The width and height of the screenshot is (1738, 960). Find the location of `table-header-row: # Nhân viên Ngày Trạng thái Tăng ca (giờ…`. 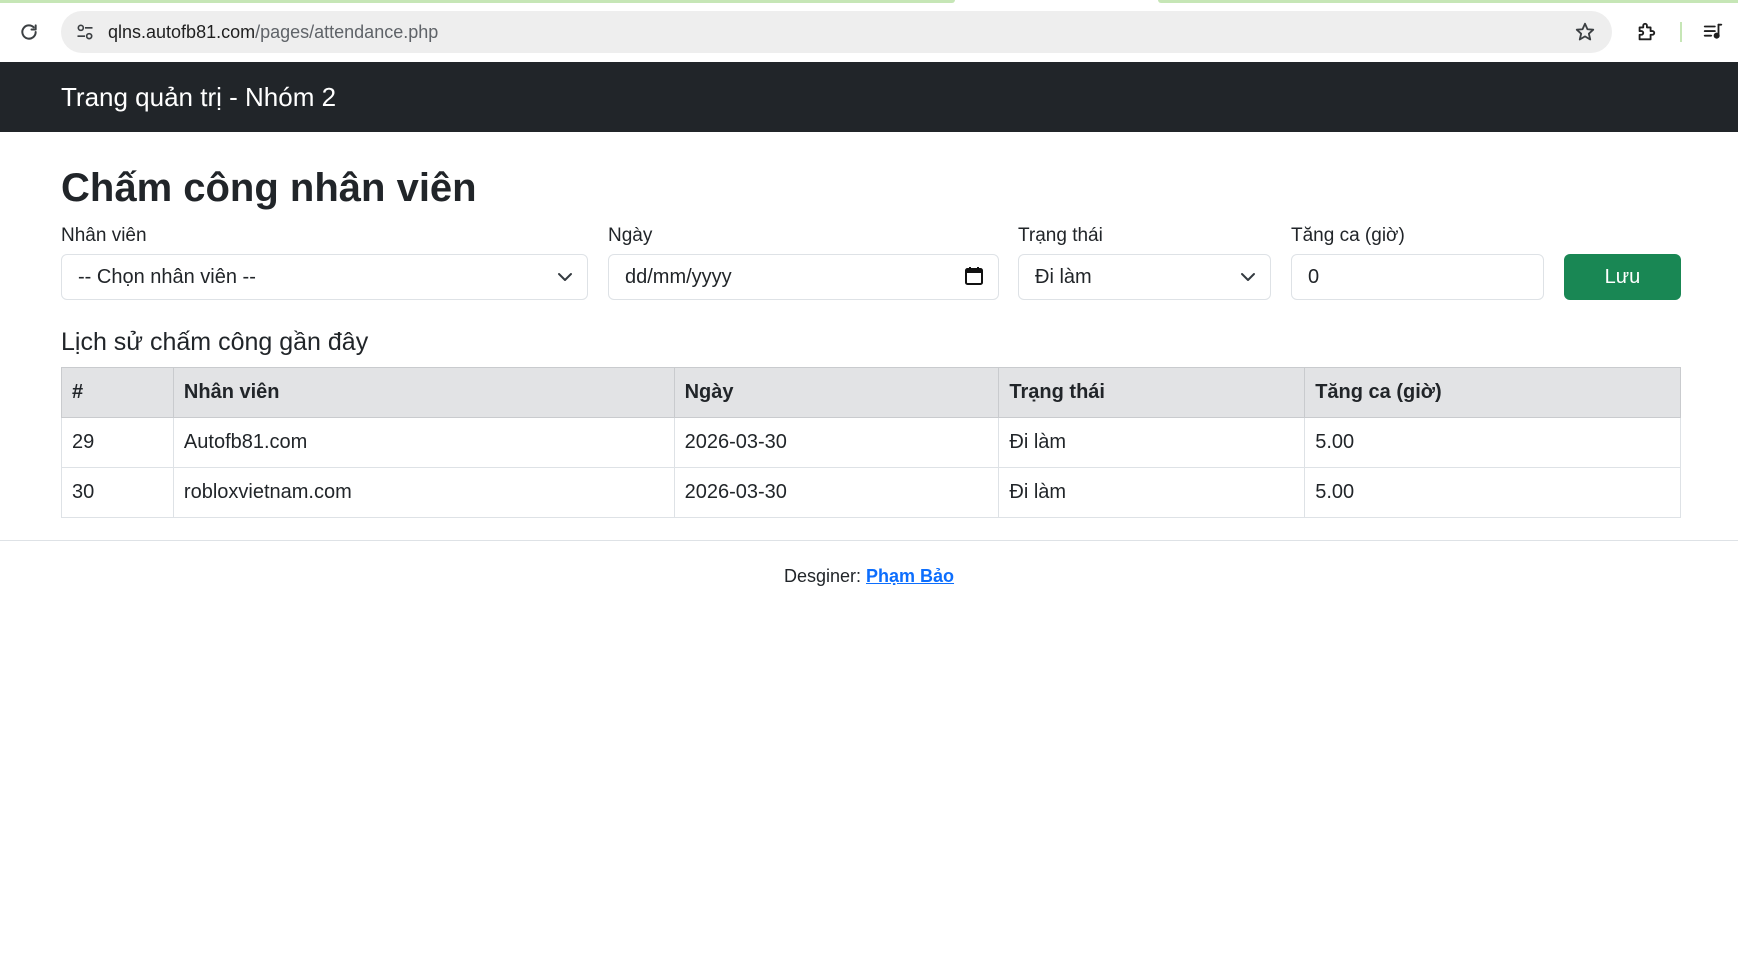

table-header-row: # Nhân viên Ngày Trạng thái Tăng ca (giờ… is located at coordinates (871, 392).